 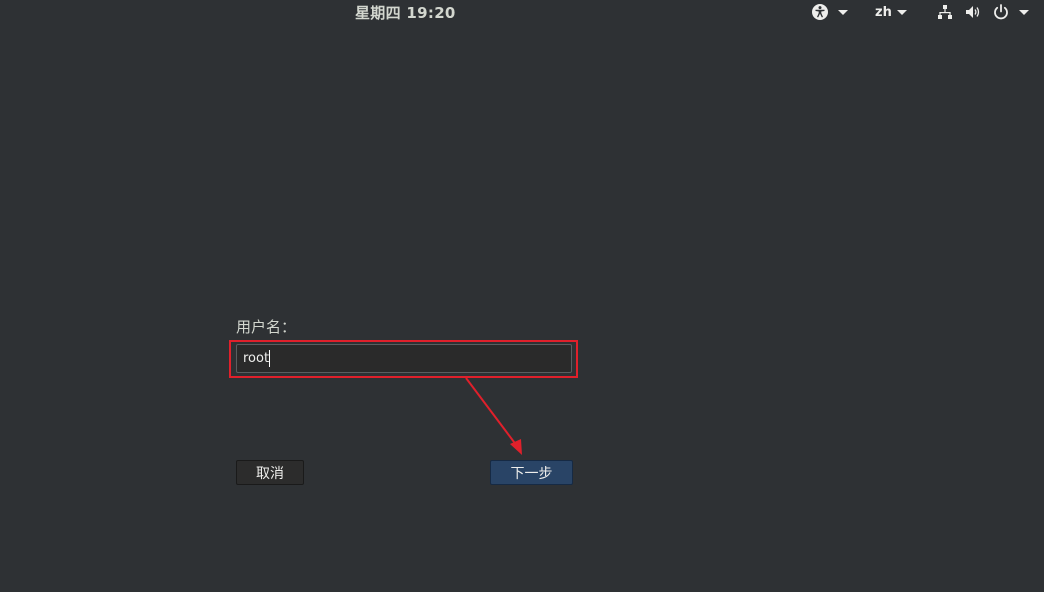 I want to click on next-button-label: 下一步, so click(x=531, y=473).